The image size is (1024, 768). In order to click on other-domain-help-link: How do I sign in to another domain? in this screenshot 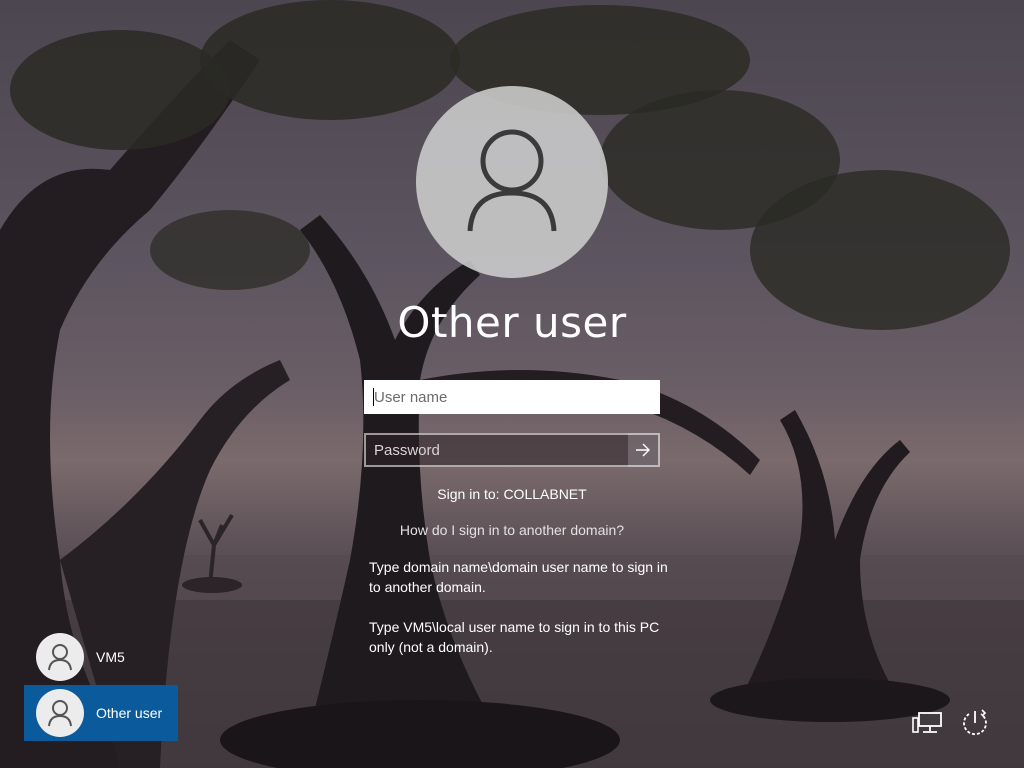, I will do `click(512, 530)`.